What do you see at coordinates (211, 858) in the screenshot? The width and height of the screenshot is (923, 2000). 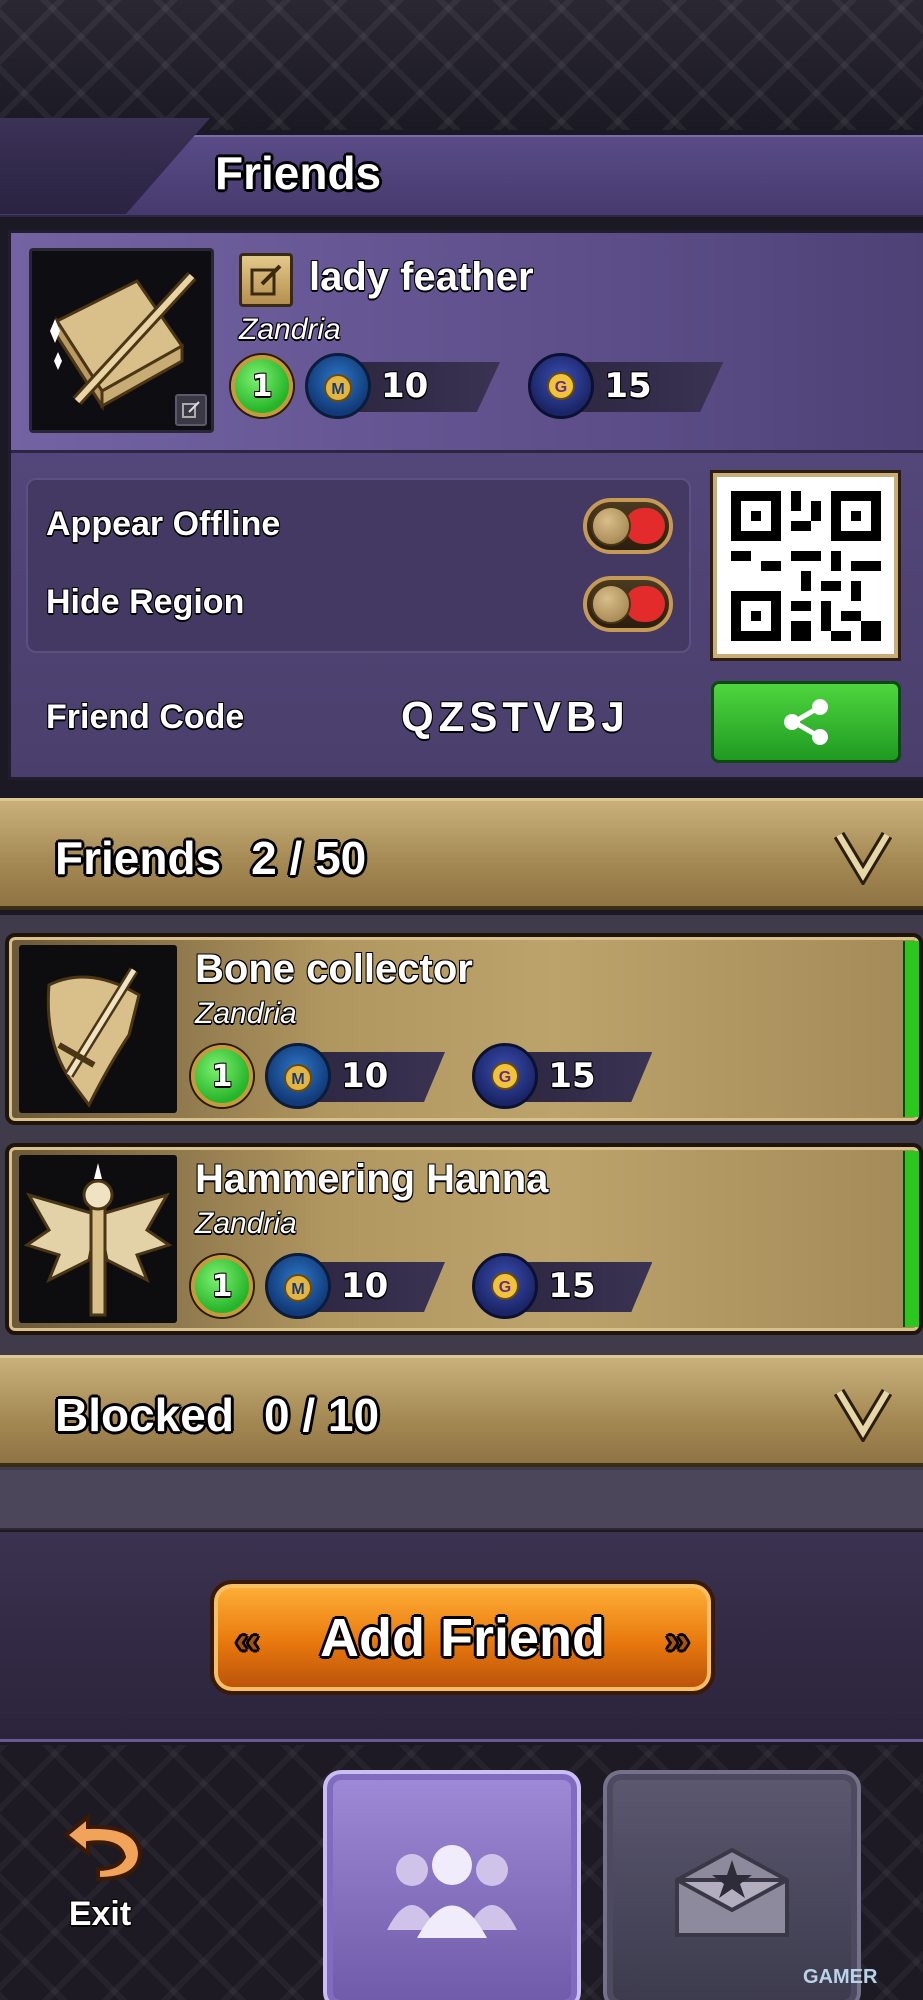 I see `friends-section-title: Friends 2 / 50` at bounding box center [211, 858].